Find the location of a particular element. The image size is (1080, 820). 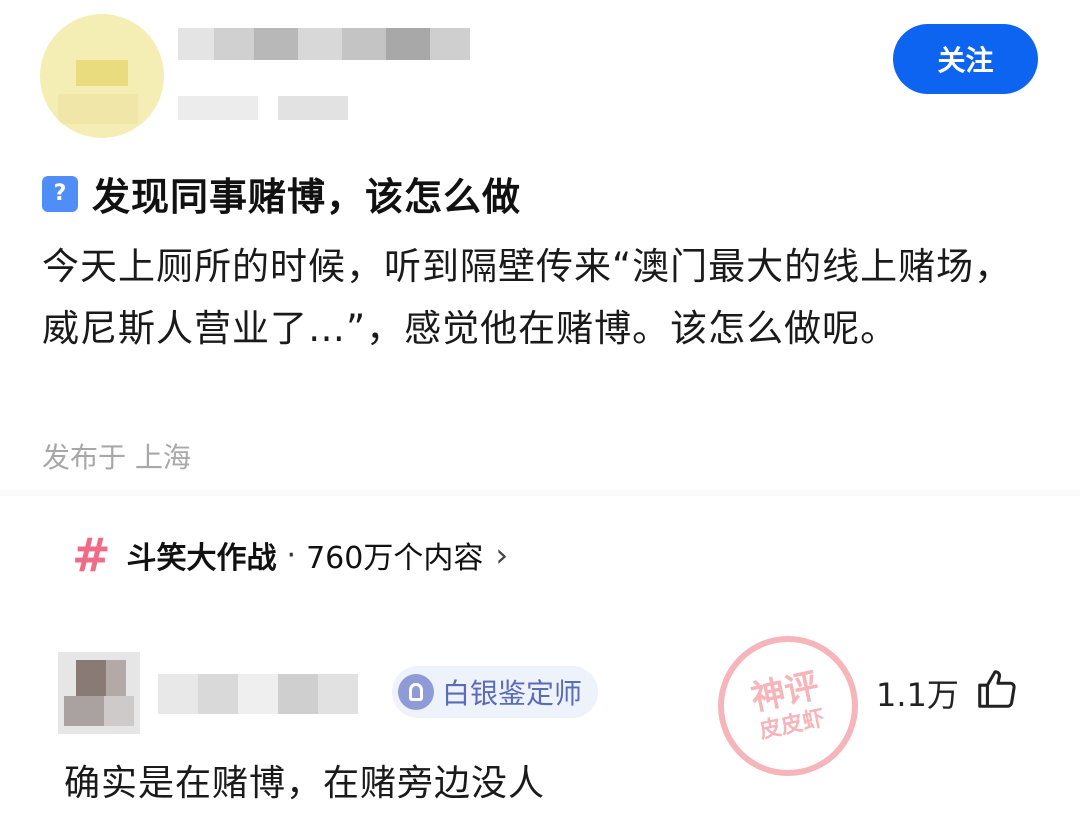

author-name-blurred is located at coordinates (328, 45).